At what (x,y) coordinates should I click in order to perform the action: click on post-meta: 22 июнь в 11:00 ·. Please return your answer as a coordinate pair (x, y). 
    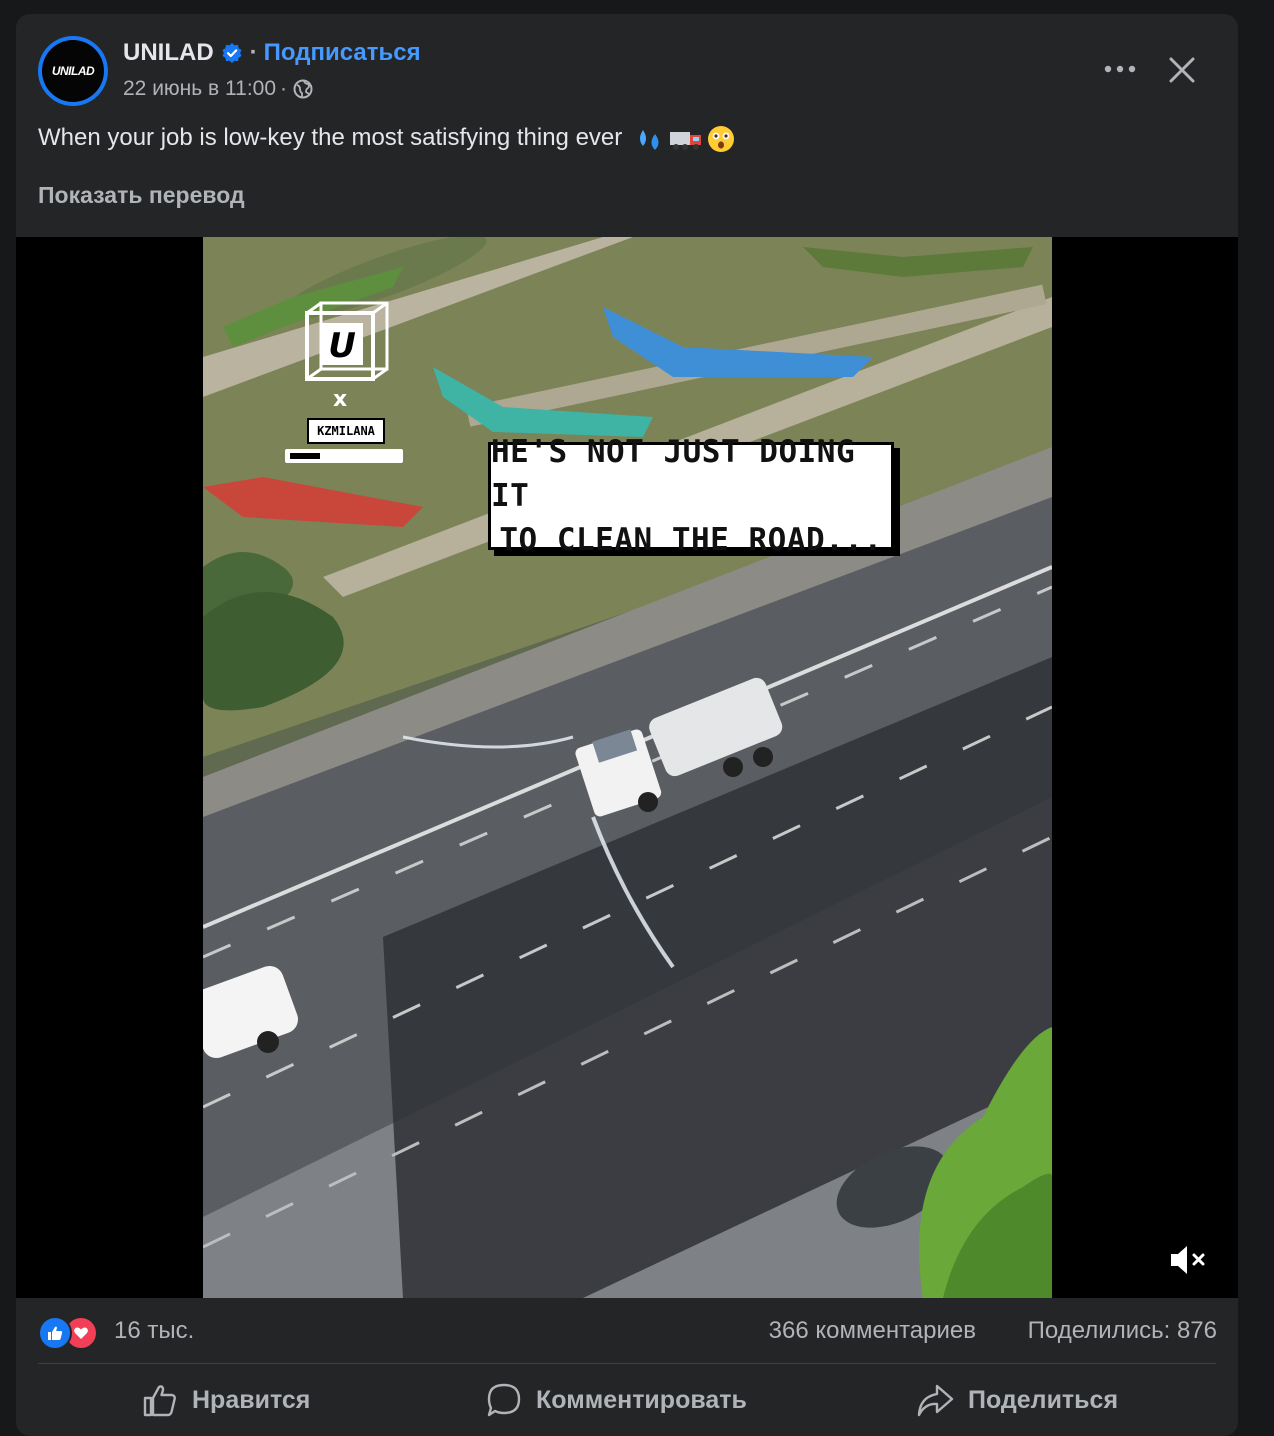
    Looking at the image, I should click on (218, 89).